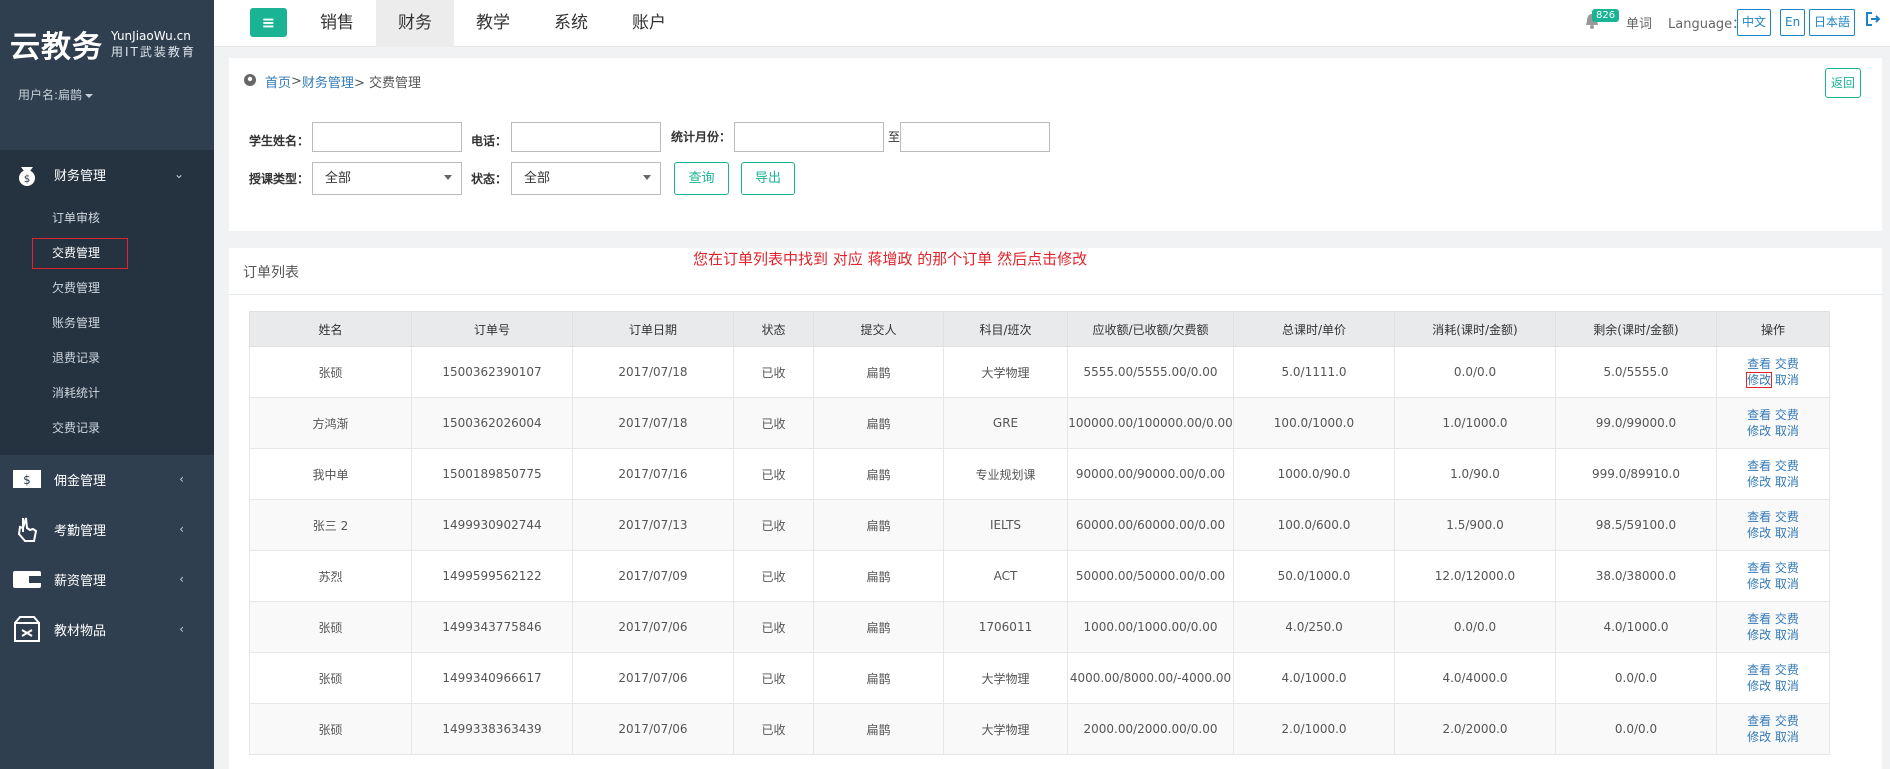  What do you see at coordinates (653, 372) in the screenshot?
I see `table-cell: 2017/07/18` at bounding box center [653, 372].